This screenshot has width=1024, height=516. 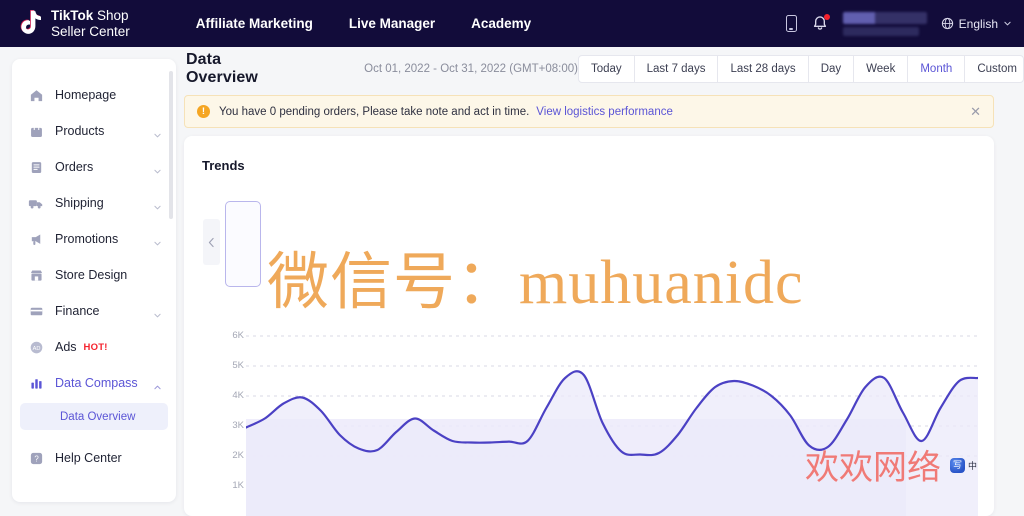 I want to click on question-icon: ?, so click(x=36, y=458).